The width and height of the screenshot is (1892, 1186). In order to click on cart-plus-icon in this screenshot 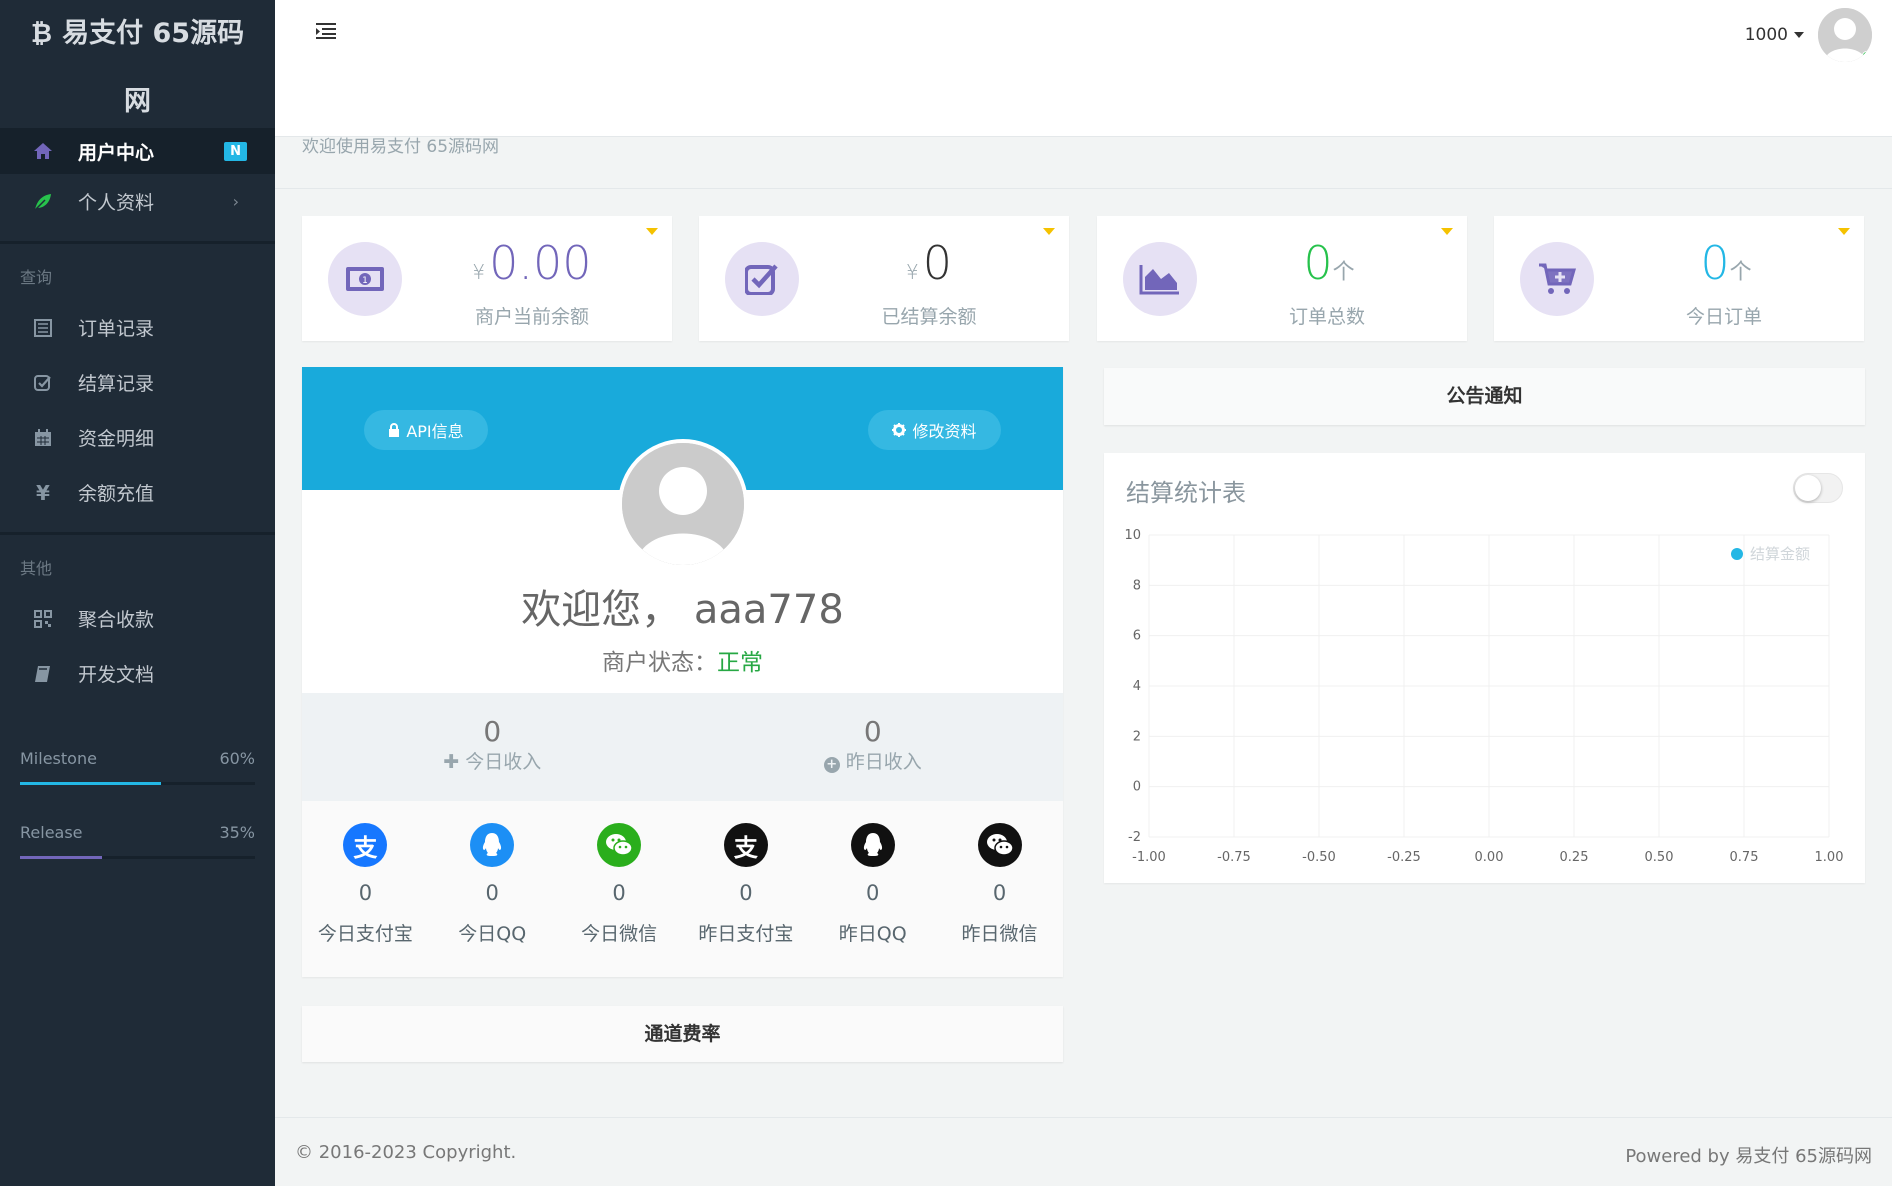, I will do `click(1557, 279)`.